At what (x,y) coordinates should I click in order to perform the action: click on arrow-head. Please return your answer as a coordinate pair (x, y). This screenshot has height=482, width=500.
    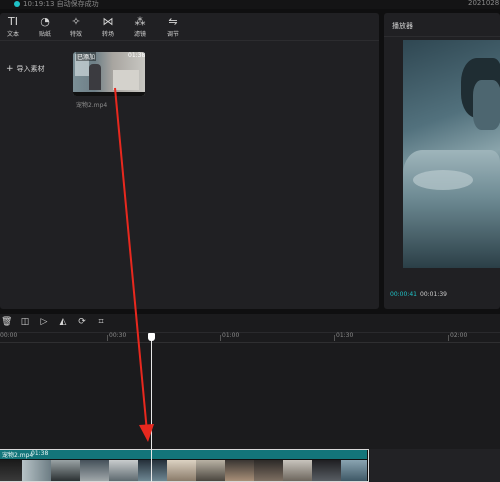
    Looking at the image, I should click on (146, 433).